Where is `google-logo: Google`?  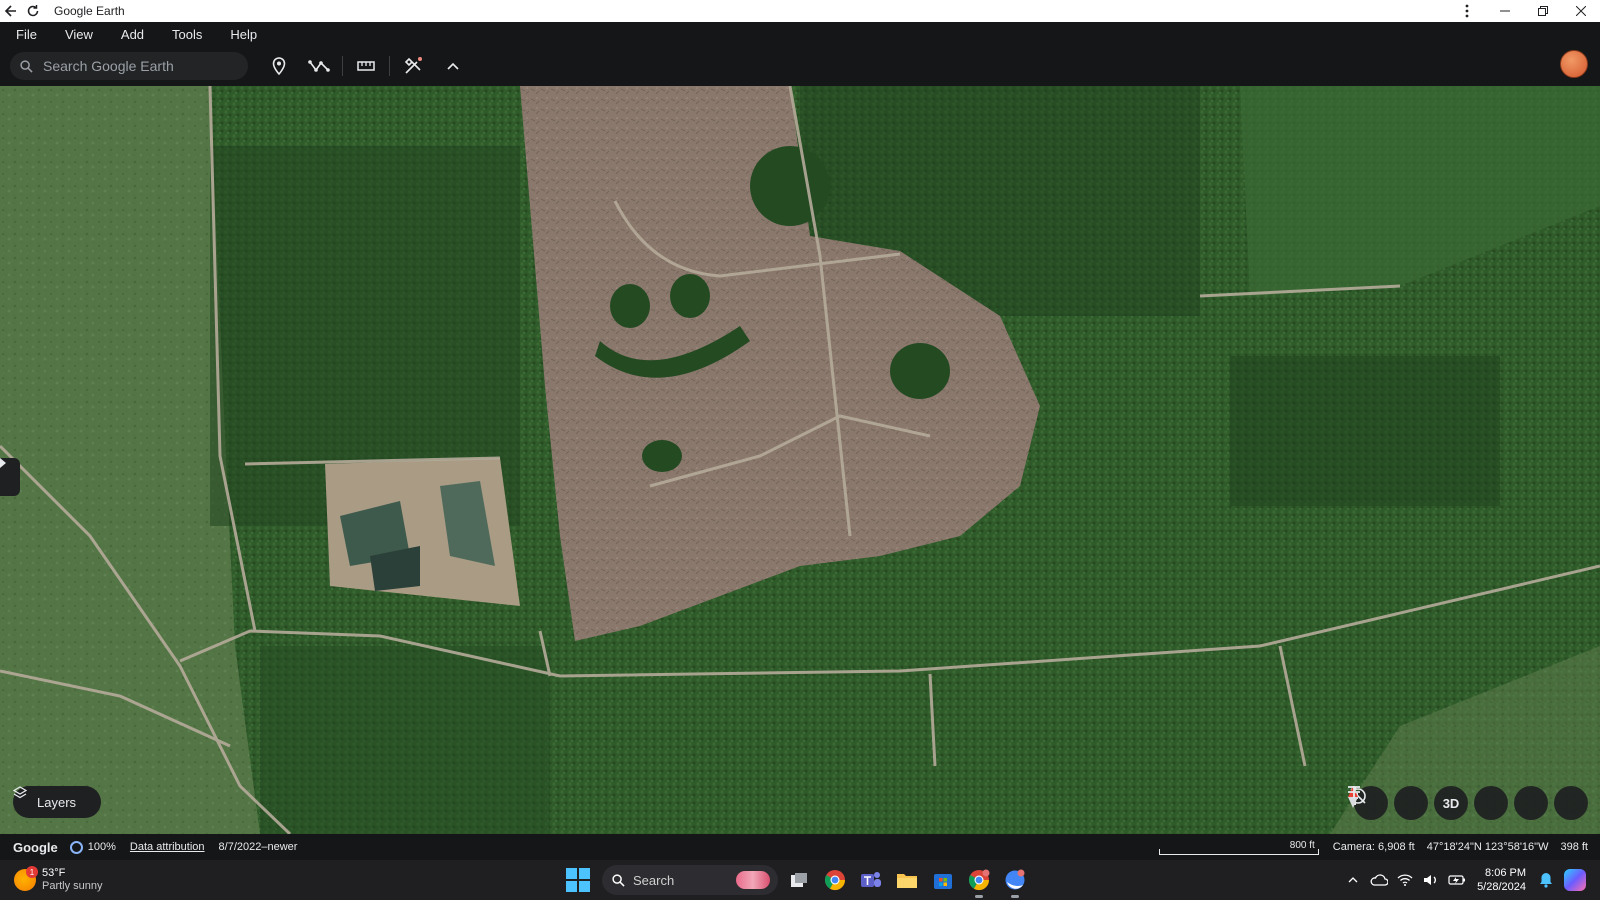 google-logo: Google is located at coordinates (35, 847).